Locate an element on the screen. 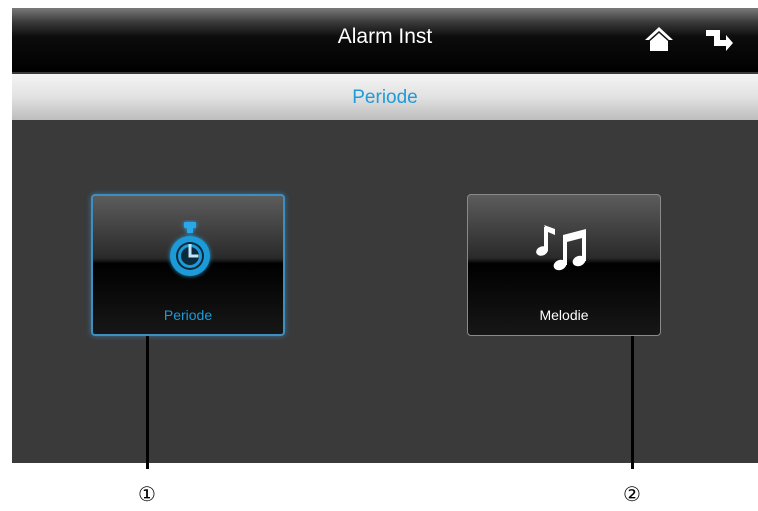 Image resolution: width=758 pixels, height=511 pixels. sub-header: Periode is located at coordinates (385, 97).